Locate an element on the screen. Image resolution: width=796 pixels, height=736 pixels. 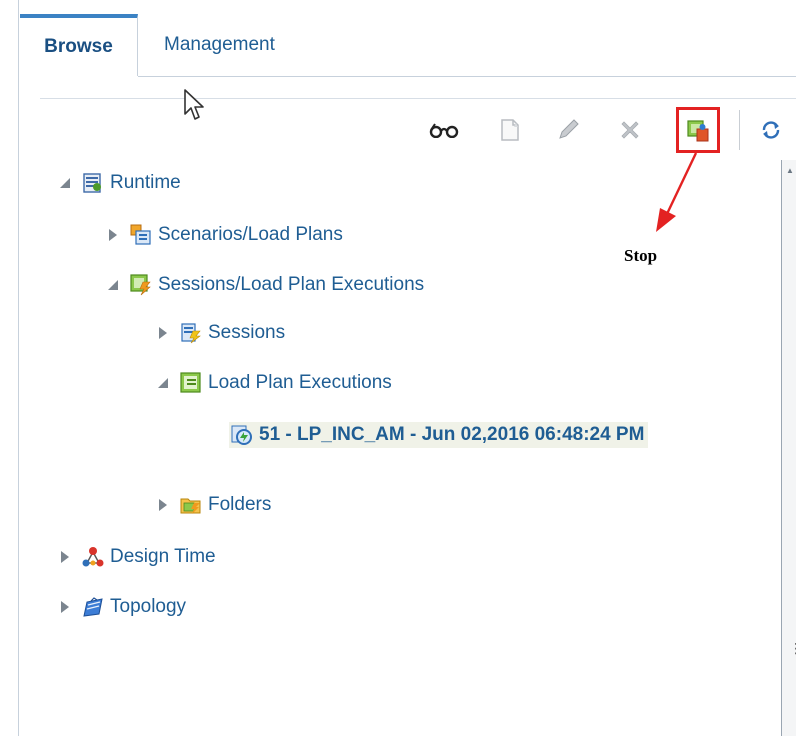
tab-management-label: Management is located at coordinates (219, 44).